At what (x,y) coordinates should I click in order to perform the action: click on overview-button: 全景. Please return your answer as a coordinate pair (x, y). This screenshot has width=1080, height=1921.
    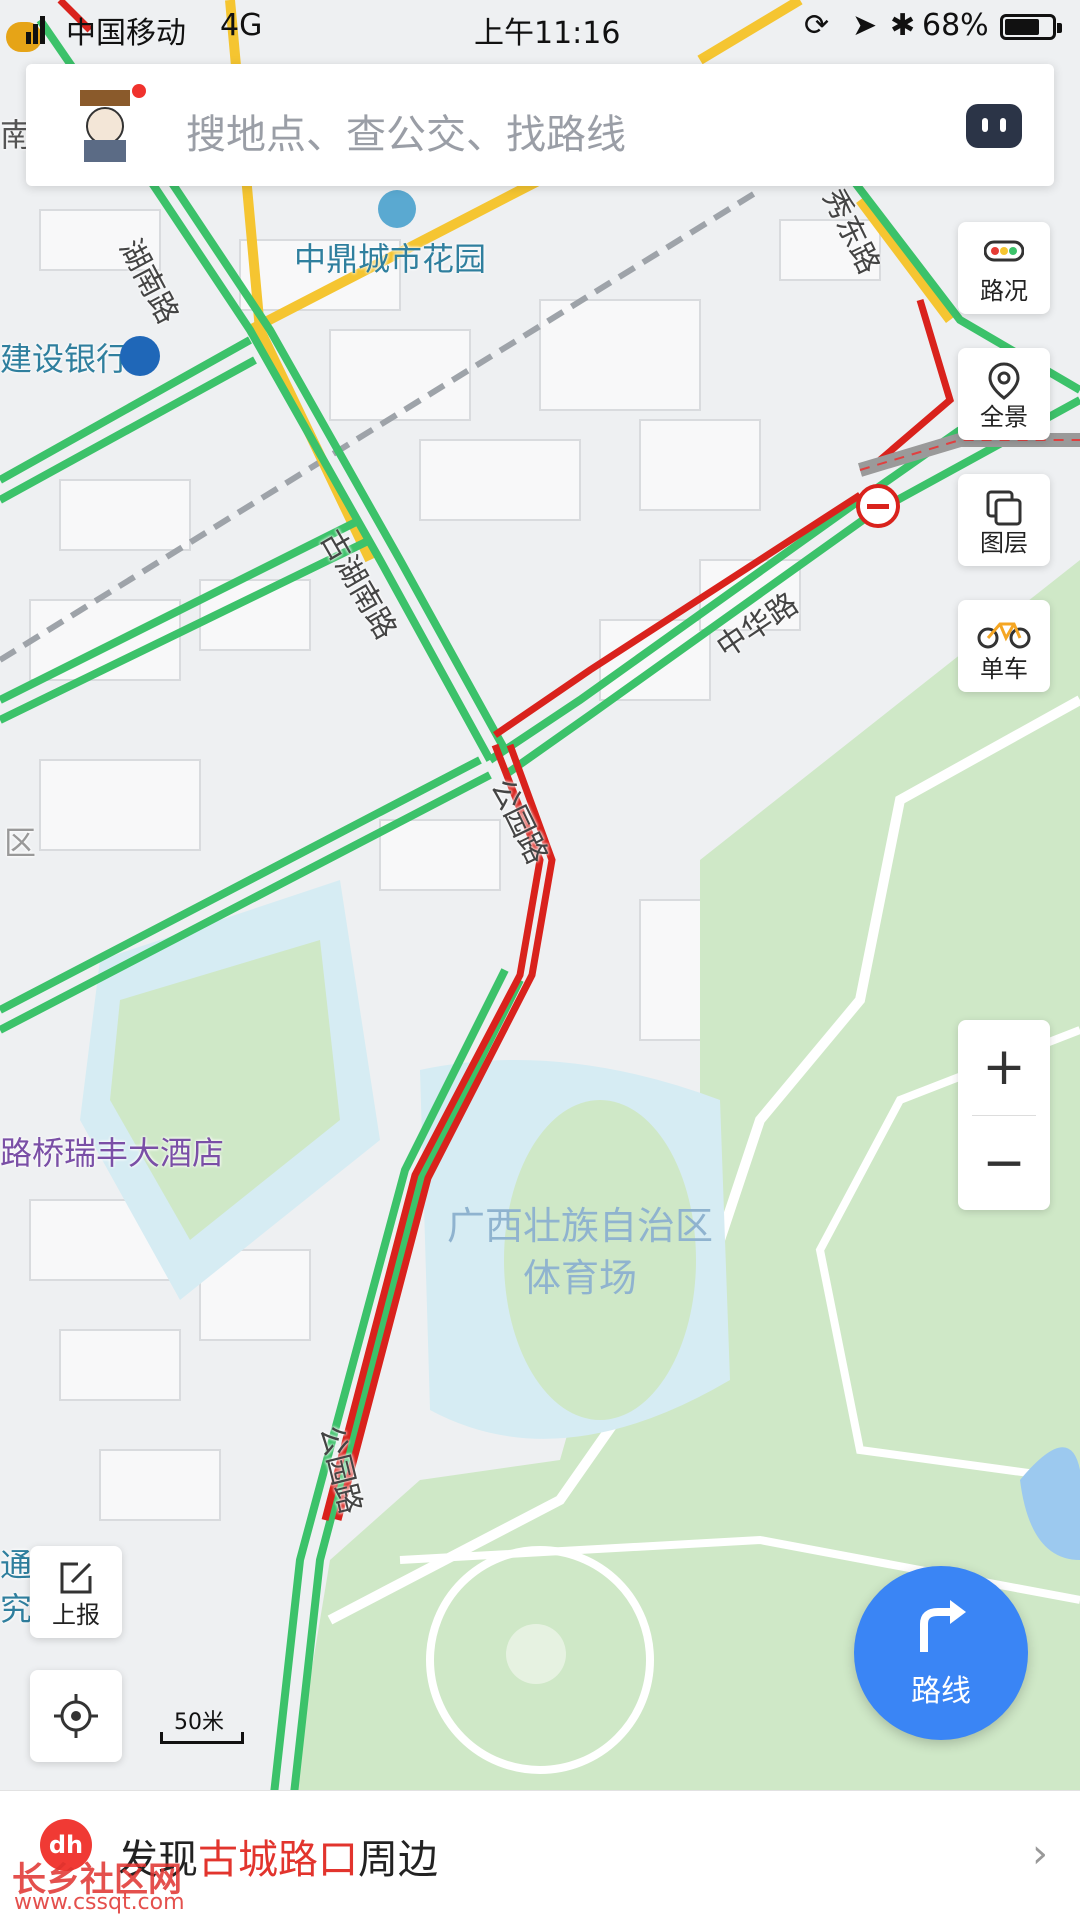
    Looking at the image, I should click on (1004, 394).